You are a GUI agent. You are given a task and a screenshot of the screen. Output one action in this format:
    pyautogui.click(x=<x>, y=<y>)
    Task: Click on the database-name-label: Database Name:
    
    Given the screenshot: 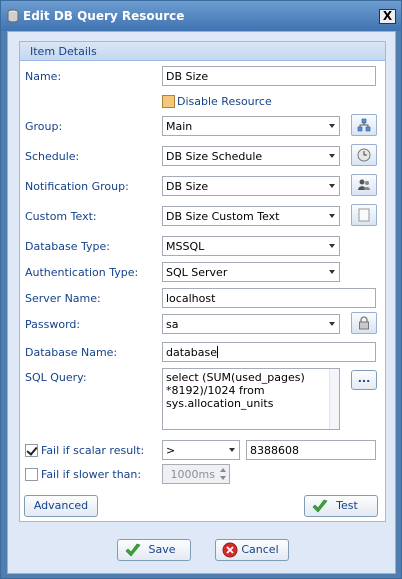 What is the action you would take?
    pyautogui.click(x=71, y=352)
    